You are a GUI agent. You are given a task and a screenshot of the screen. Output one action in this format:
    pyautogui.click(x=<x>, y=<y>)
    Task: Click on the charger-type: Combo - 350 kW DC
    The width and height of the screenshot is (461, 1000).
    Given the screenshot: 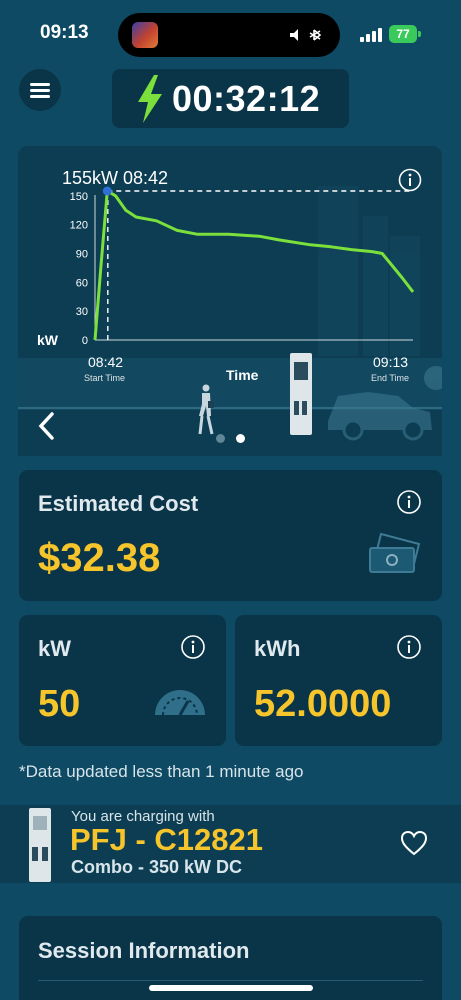 What is the action you would take?
    pyautogui.click(x=157, y=867)
    